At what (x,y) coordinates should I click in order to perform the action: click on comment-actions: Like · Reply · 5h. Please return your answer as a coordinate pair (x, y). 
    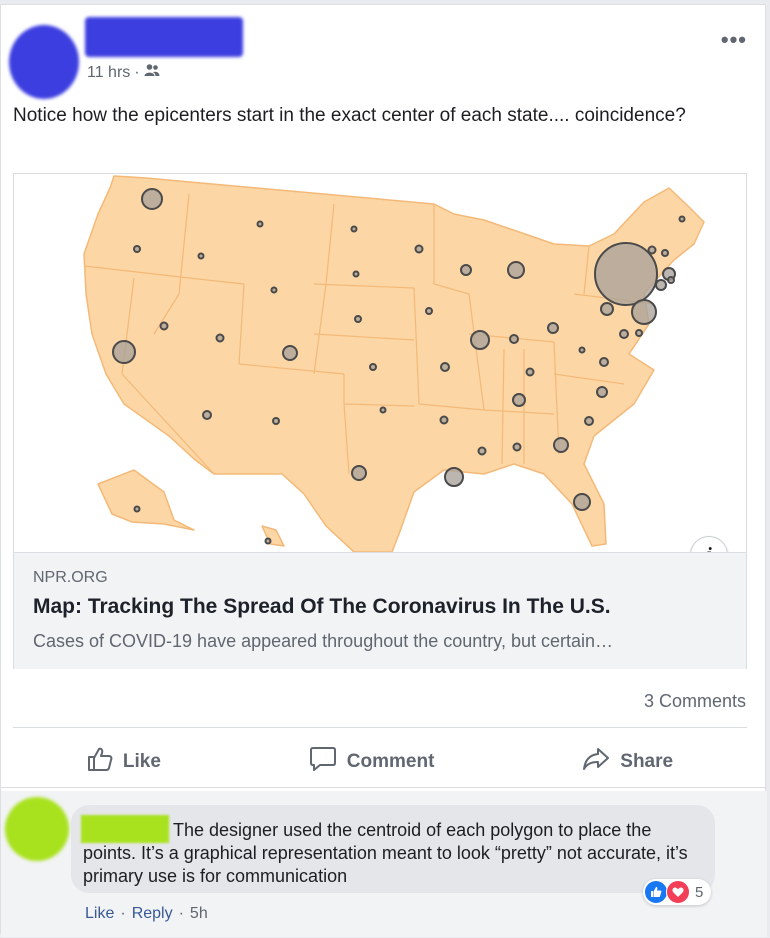
    Looking at the image, I should click on (146, 914).